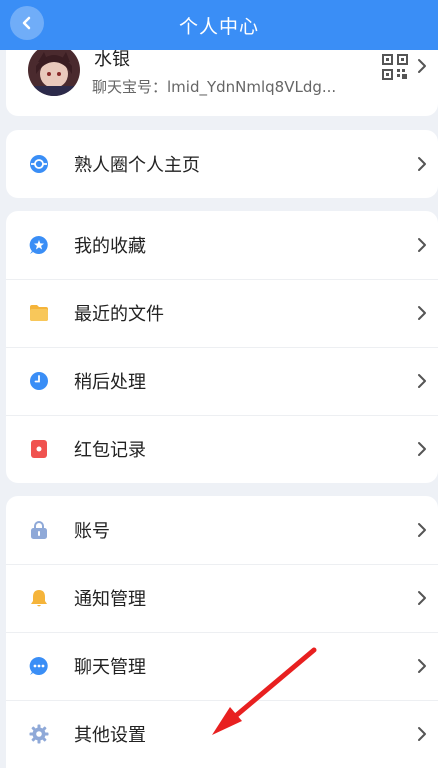  I want to click on menu-group-social: 熟人圈个人主页, so click(222, 164).